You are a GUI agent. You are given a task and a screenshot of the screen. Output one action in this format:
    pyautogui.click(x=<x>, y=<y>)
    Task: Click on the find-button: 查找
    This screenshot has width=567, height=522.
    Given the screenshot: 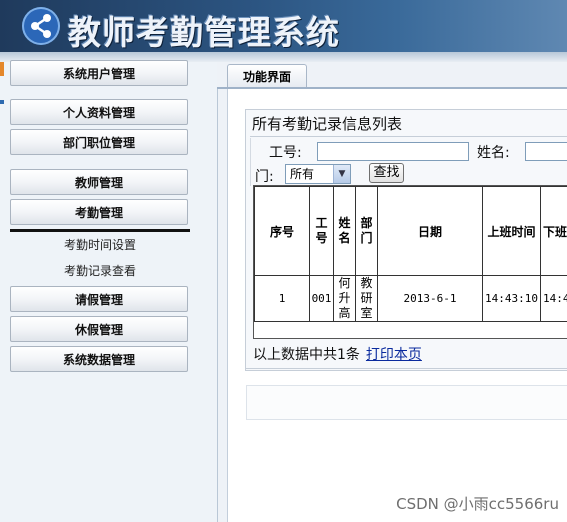 What is the action you would take?
    pyautogui.click(x=386, y=173)
    